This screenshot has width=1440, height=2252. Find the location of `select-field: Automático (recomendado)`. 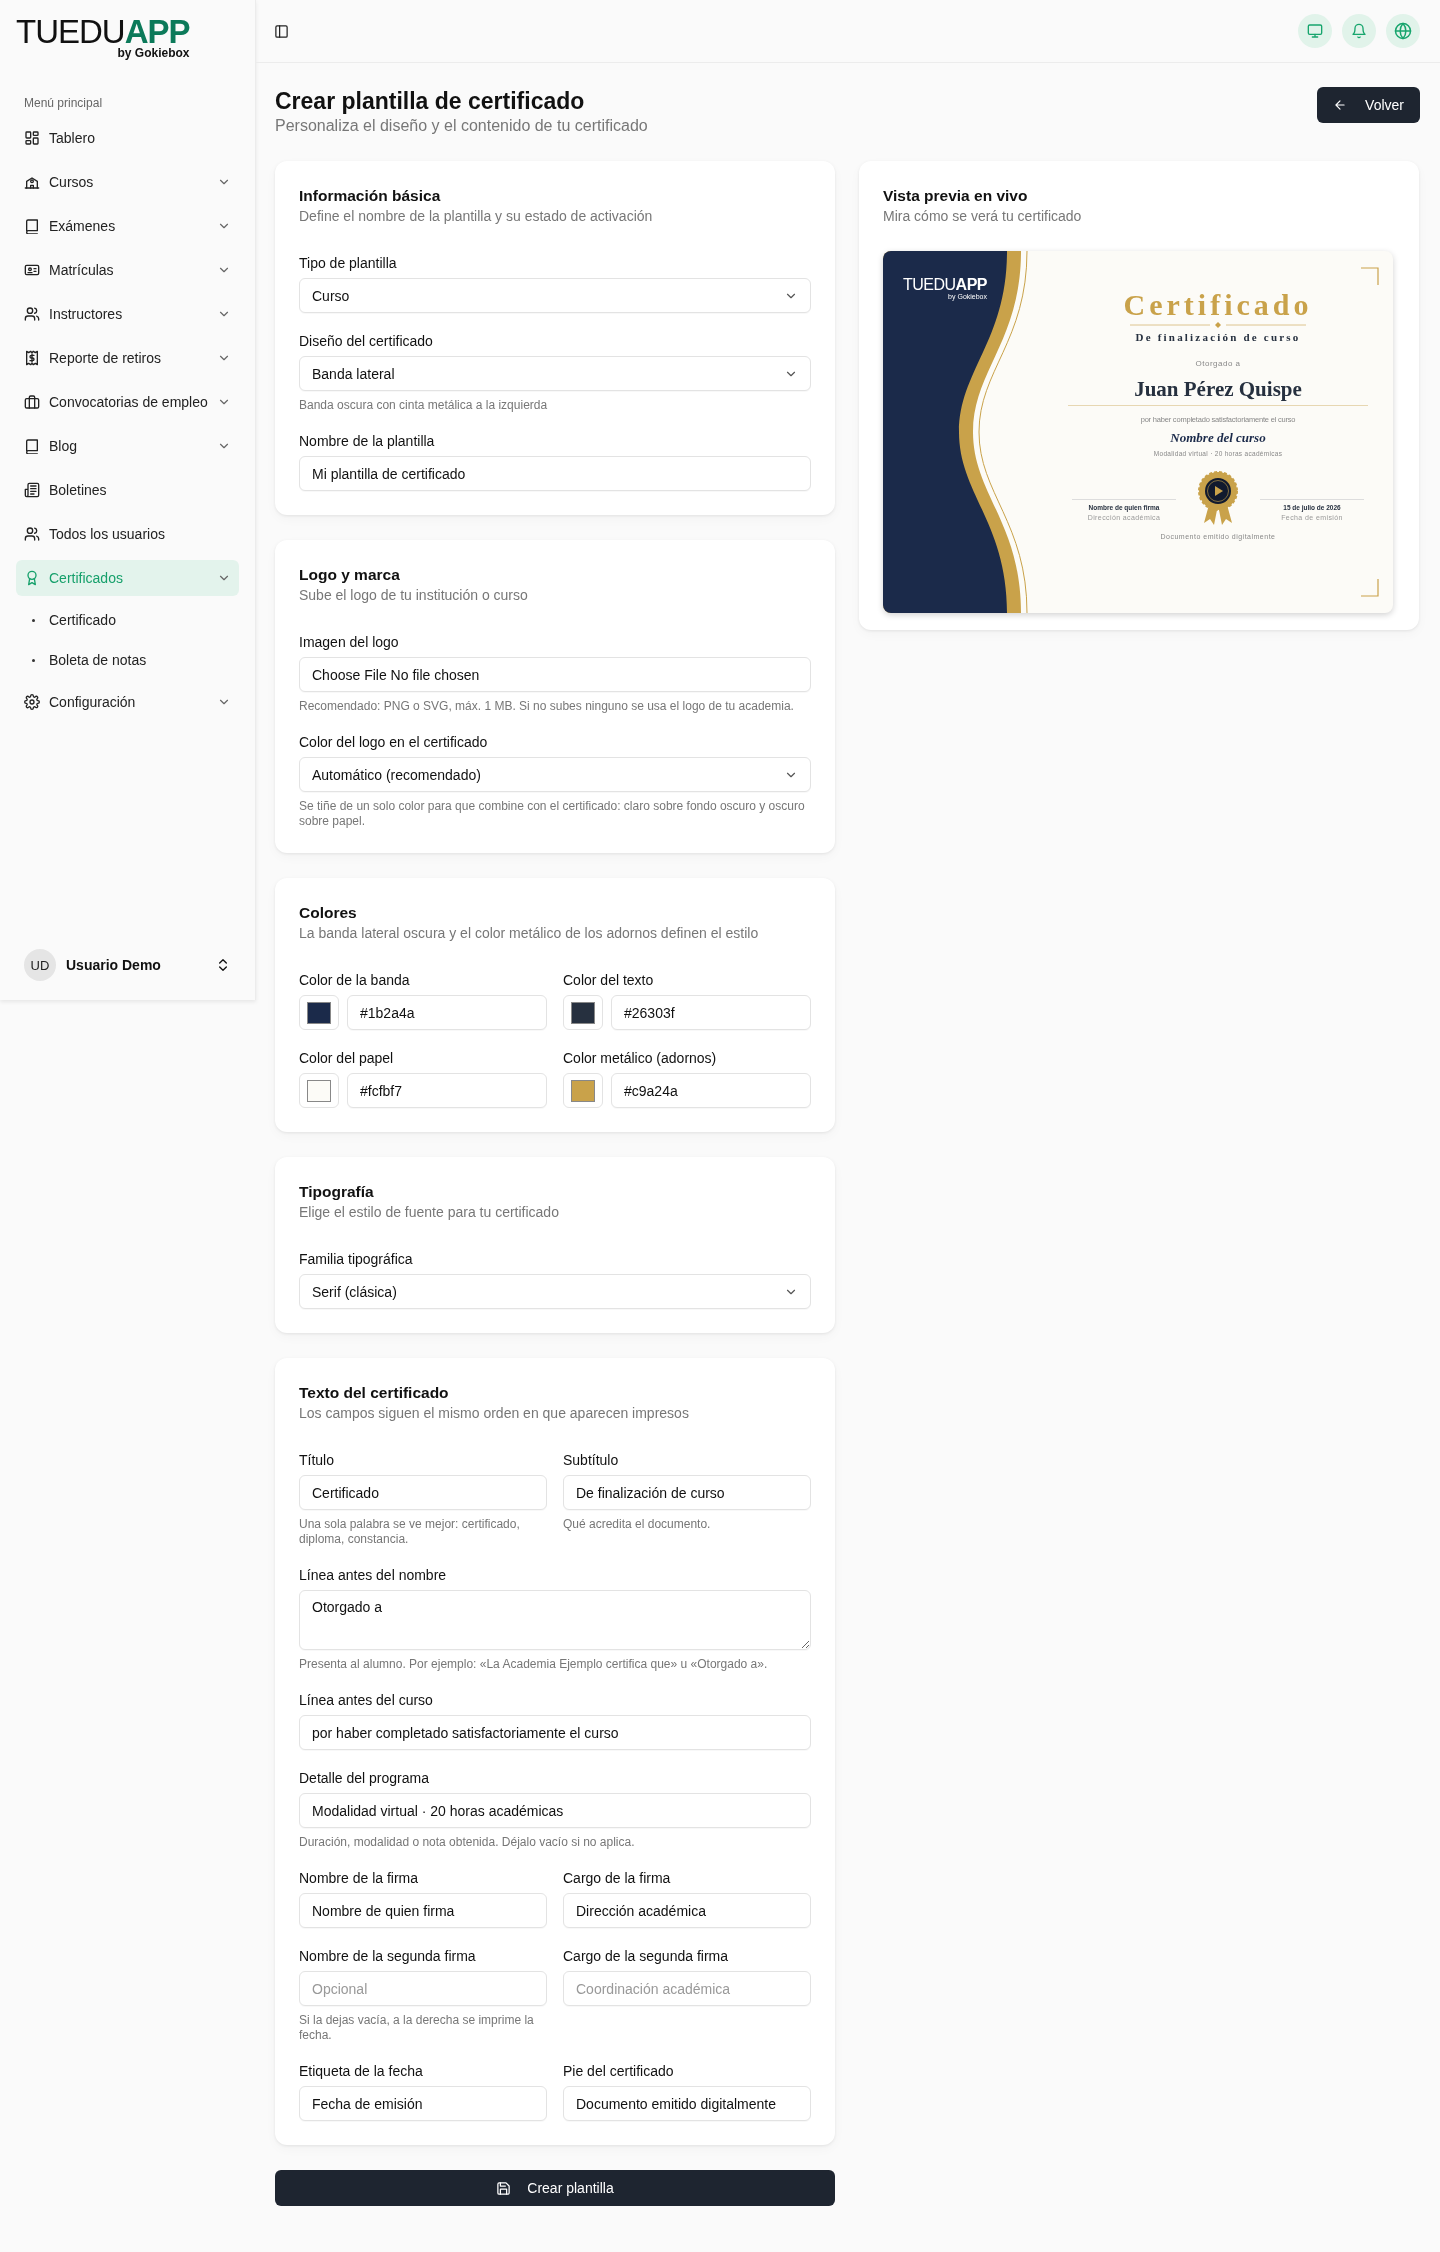

select-field: Automático (recomendado) is located at coordinates (555, 774).